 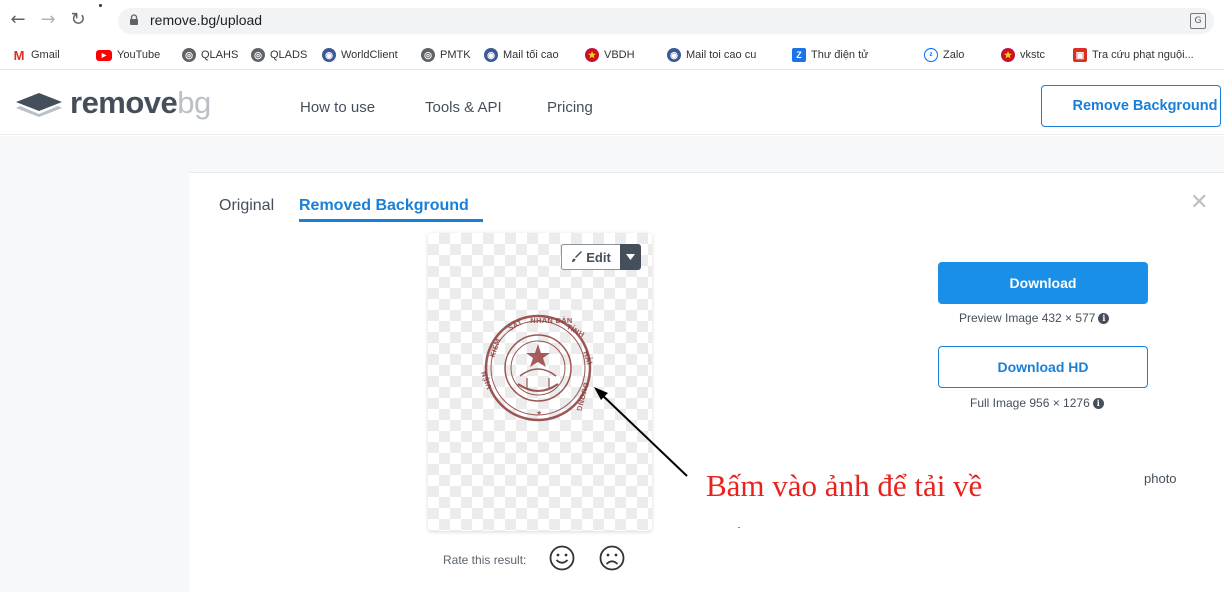 What do you see at coordinates (1080, 55) in the screenshot?
I see `red-square-icon: ▣` at bounding box center [1080, 55].